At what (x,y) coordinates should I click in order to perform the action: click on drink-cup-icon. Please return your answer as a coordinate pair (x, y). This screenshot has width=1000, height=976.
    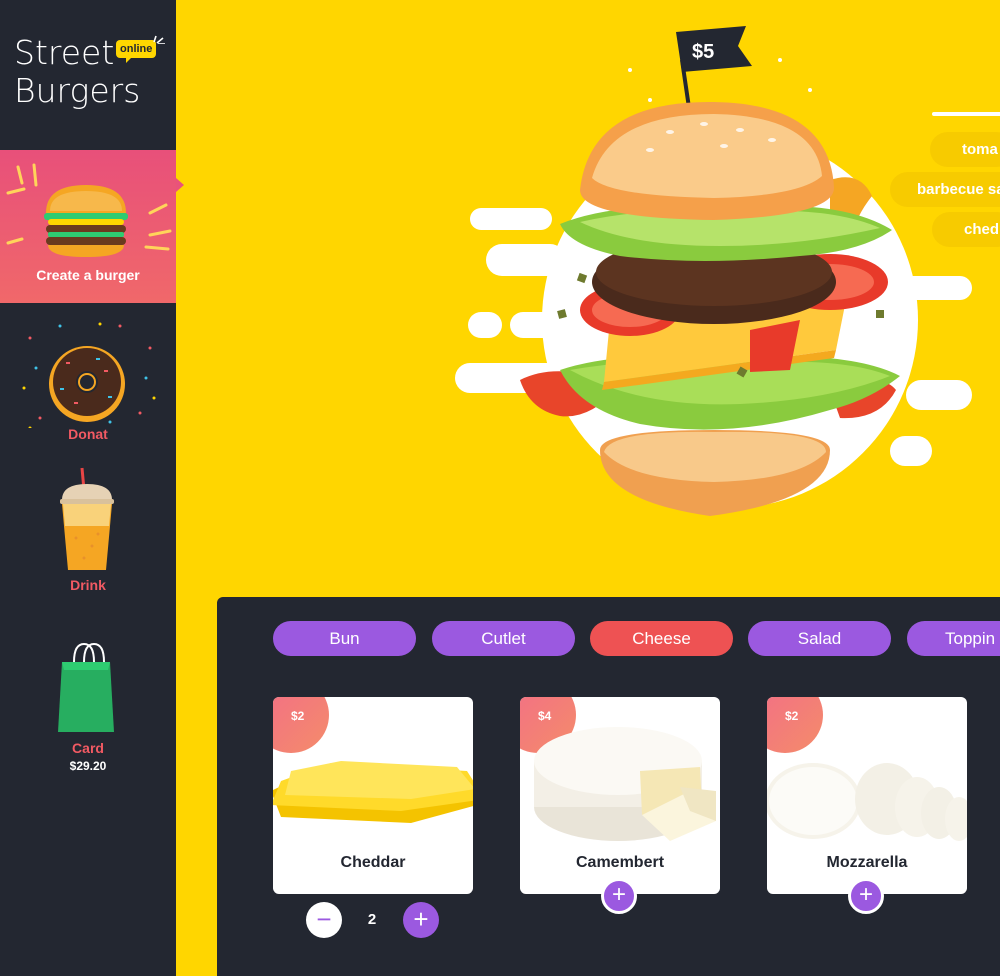
    Looking at the image, I should click on (87, 518).